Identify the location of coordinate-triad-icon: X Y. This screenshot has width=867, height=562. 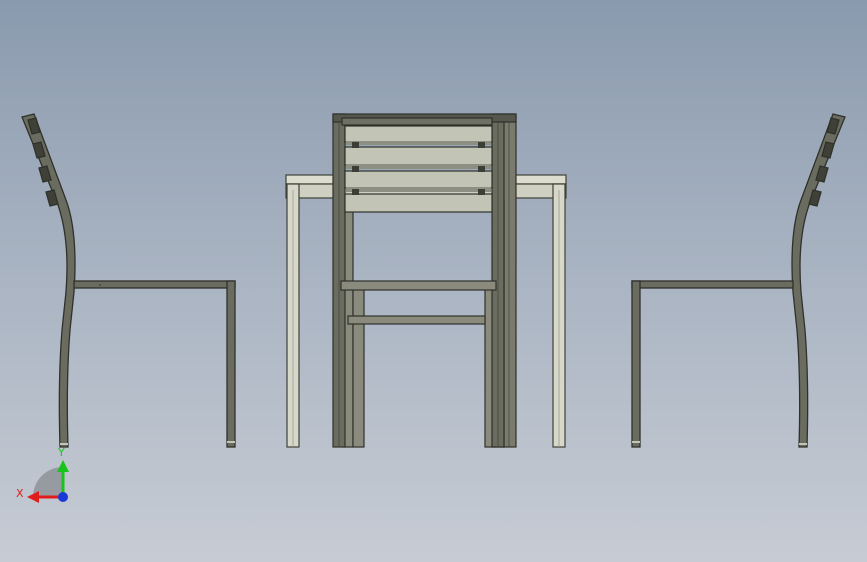
(42, 474).